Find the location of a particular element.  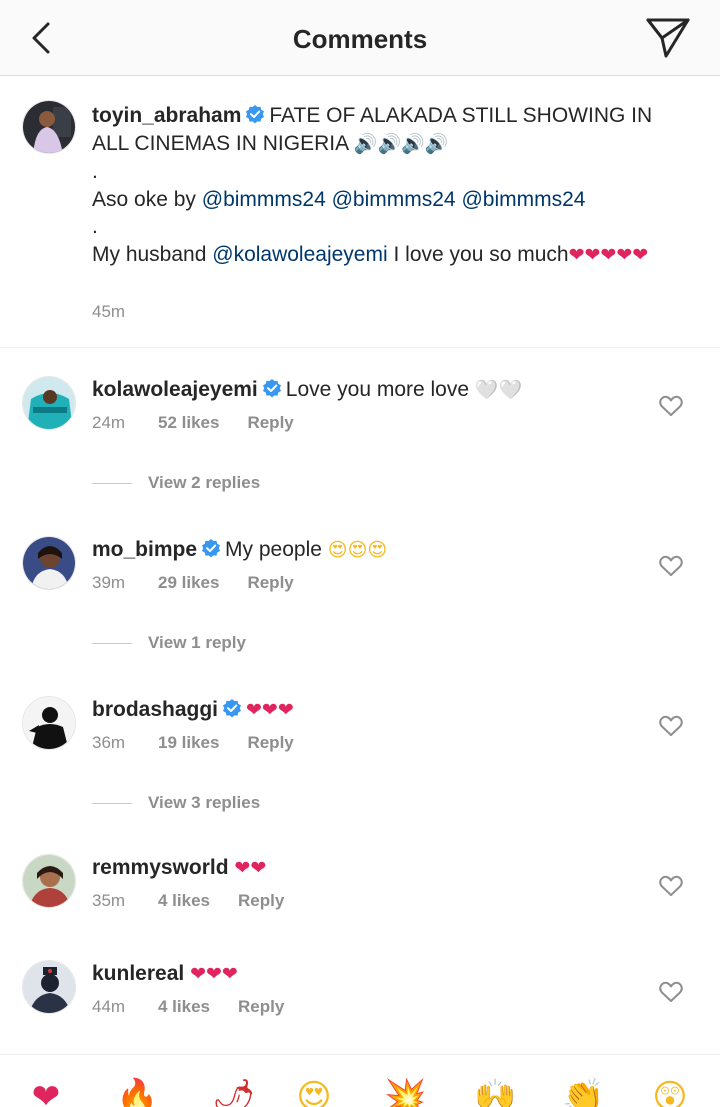

emoji-quick-bar: ❤ 🔥 🌶 😍 💥 🙌 👏 😲 is located at coordinates (360, 1080).